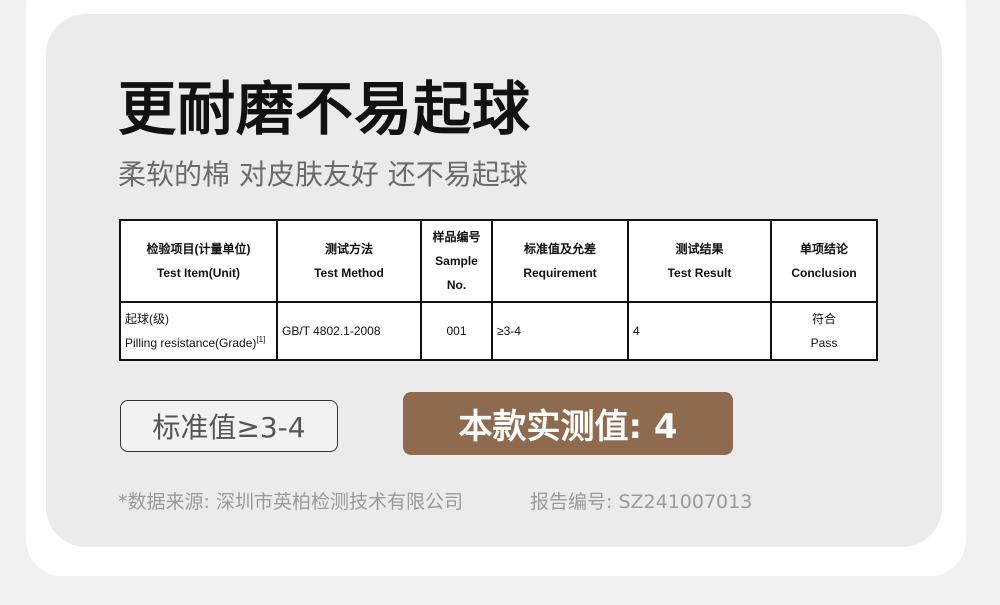 The image size is (1000, 605). Describe the element at coordinates (560, 331) in the screenshot. I see `cell-requirement: ≥3-4` at that location.